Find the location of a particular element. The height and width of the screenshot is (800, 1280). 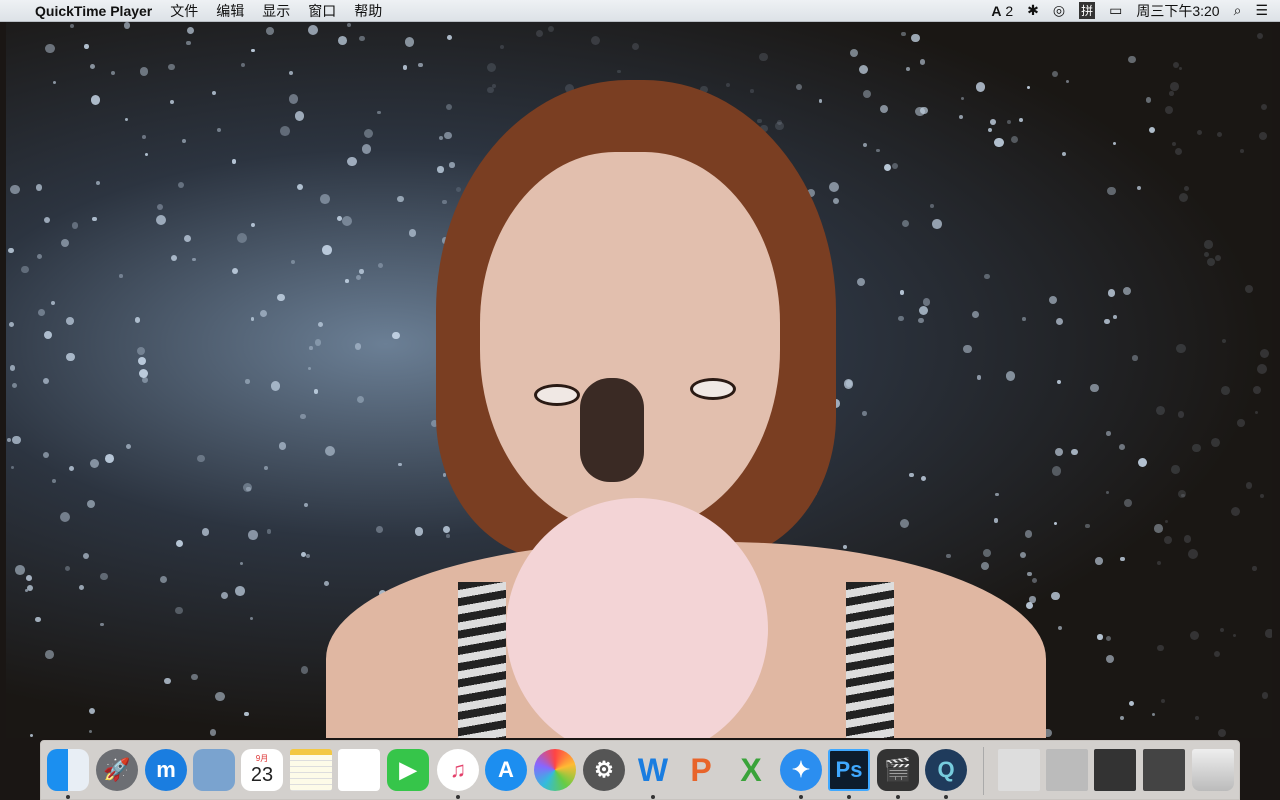

dock-maxthon-icon: m is located at coordinates (166, 770).